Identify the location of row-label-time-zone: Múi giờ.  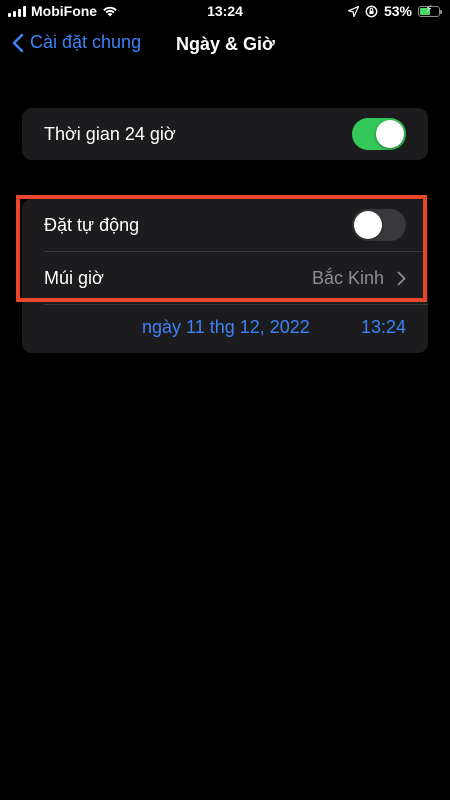
(74, 277).